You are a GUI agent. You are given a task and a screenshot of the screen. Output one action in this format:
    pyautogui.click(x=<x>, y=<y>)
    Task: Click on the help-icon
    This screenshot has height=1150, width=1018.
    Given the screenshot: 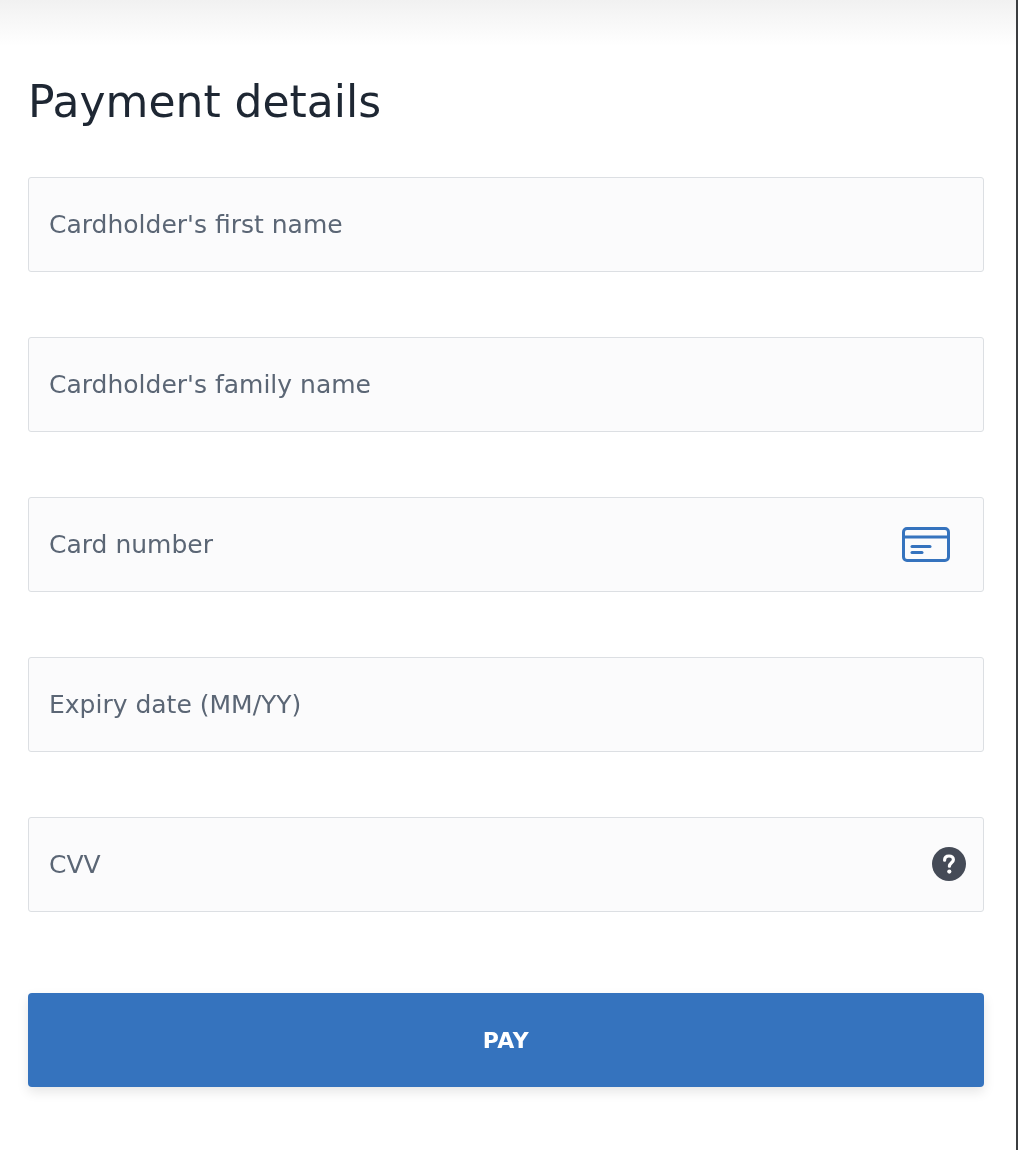 What is the action you would take?
    pyautogui.click(x=949, y=864)
    